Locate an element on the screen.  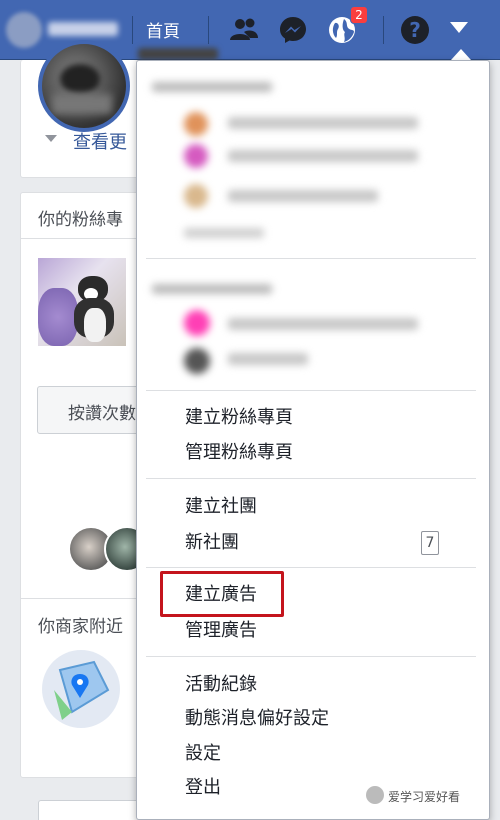
menu-item-manage-ads: 管理廣告 is located at coordinates (221, 631).